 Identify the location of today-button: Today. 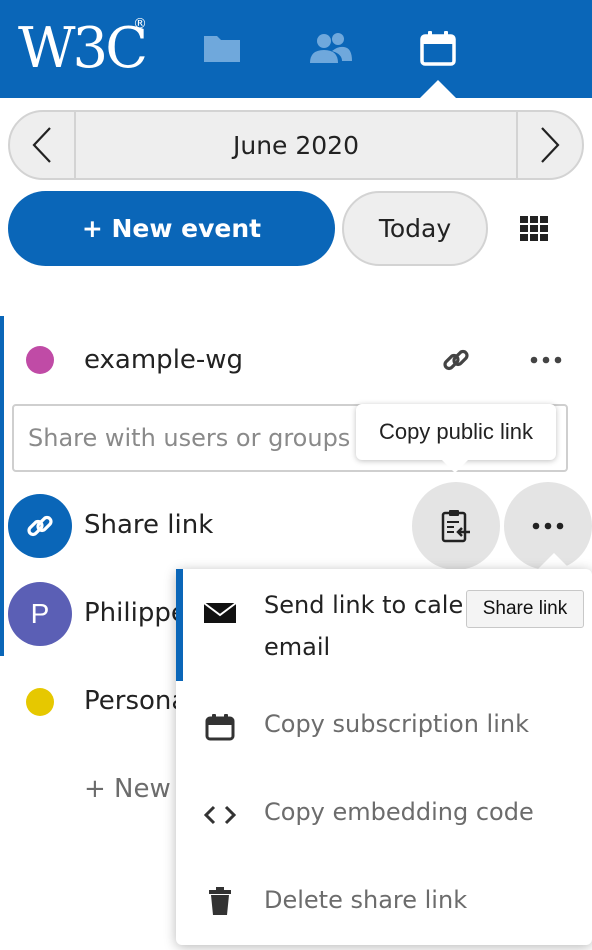
(415, 228).